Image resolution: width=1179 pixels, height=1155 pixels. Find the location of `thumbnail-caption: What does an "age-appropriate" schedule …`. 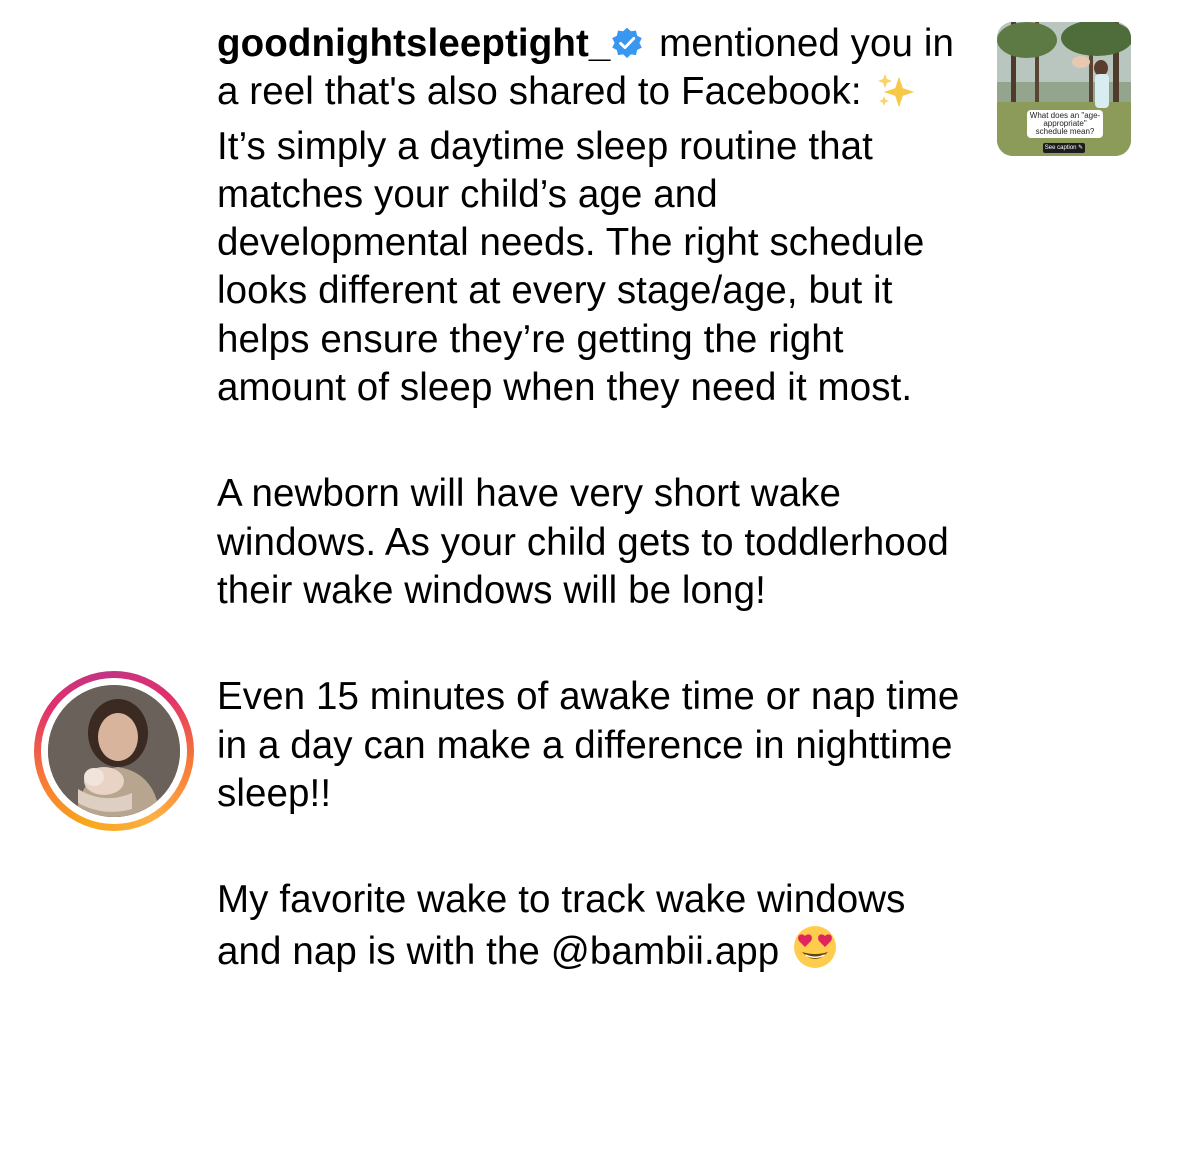

thumbnail-caption: What does an "age-appropriate" schedule … is located at coordinates (1065, 124).